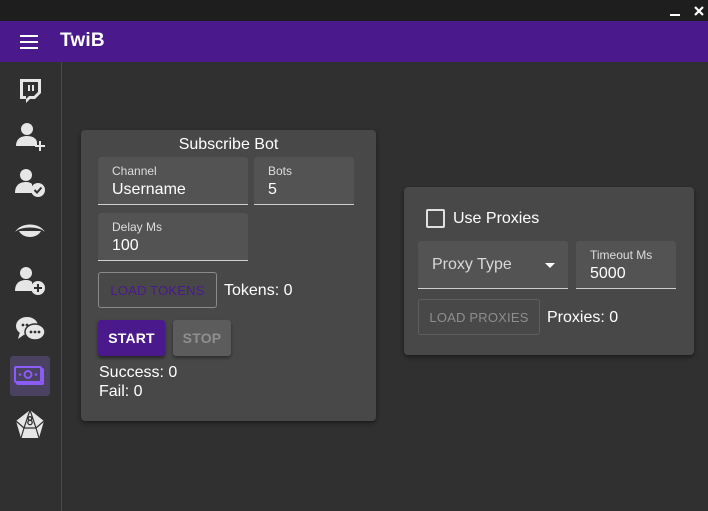 Image resolution: width=708 pixels, height=511 pixels. Describe the element at coordinates (354, 41) in the screenshot. I see `app-bar: TwiB` at that location.